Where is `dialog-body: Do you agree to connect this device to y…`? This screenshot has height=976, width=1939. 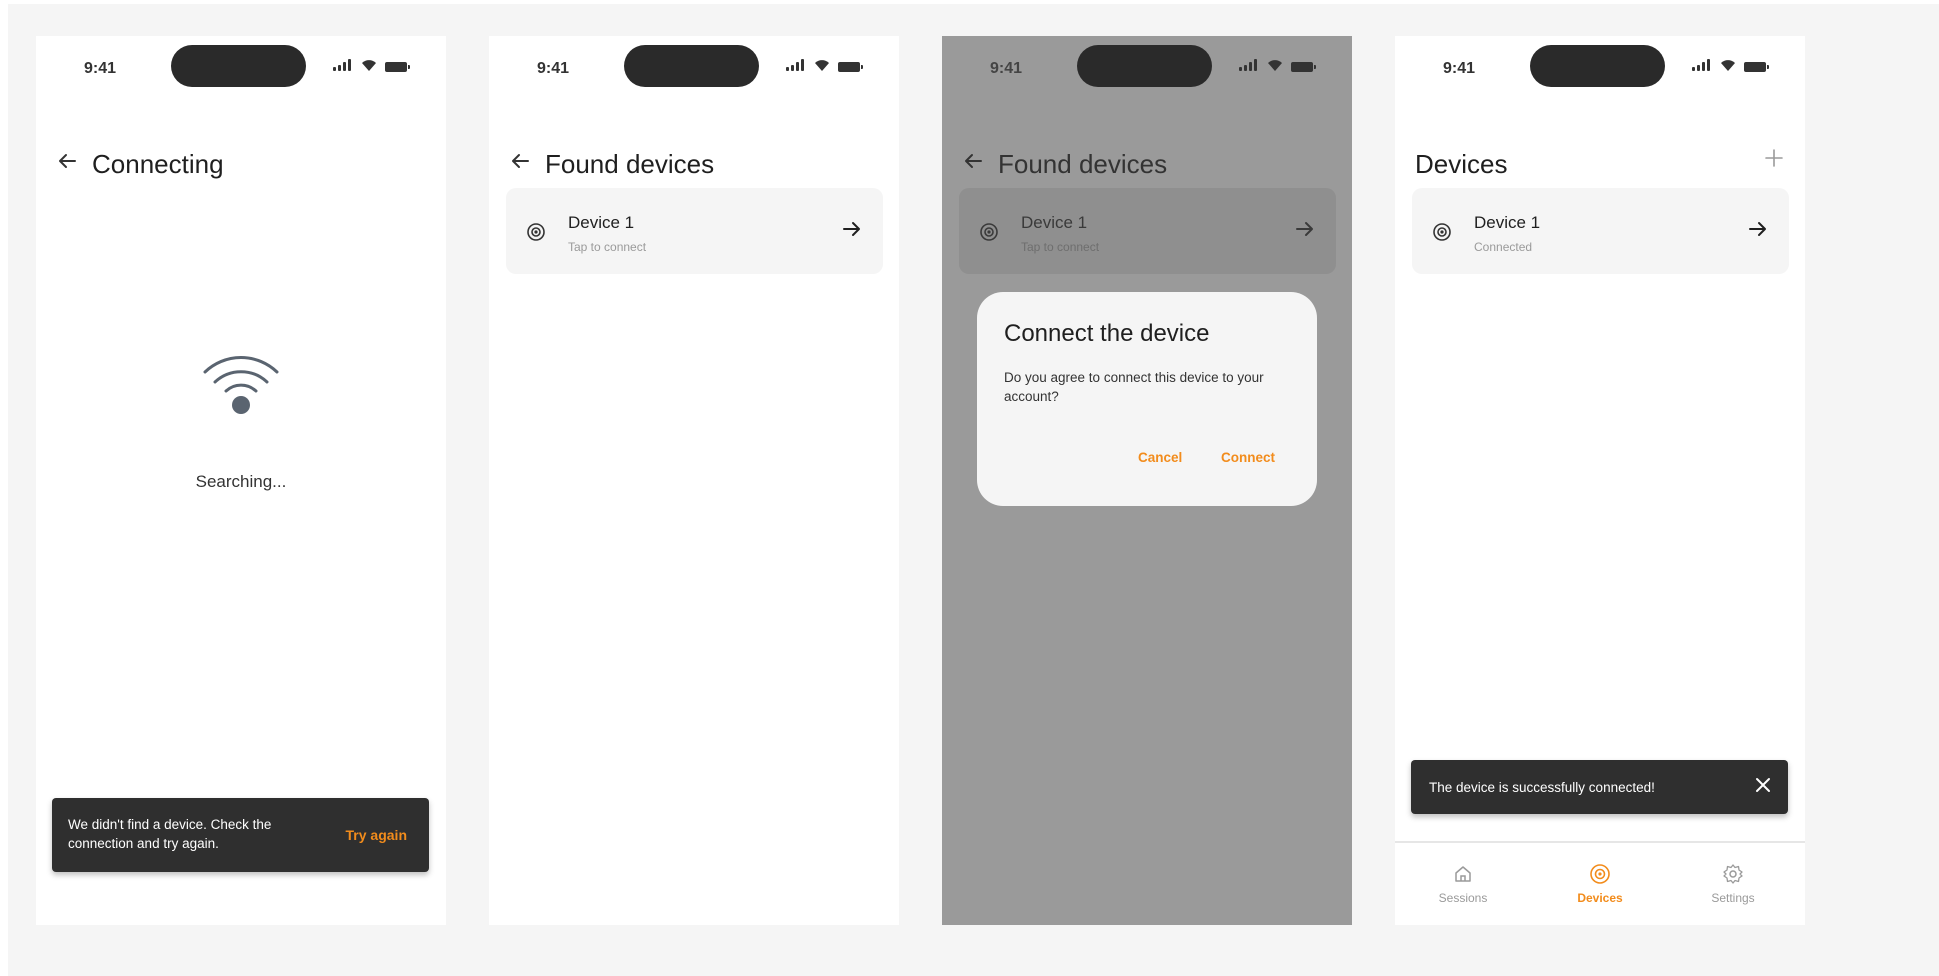 dialog-body: Do you agree to connect this device to y… is located at coordinates (1134, 387).